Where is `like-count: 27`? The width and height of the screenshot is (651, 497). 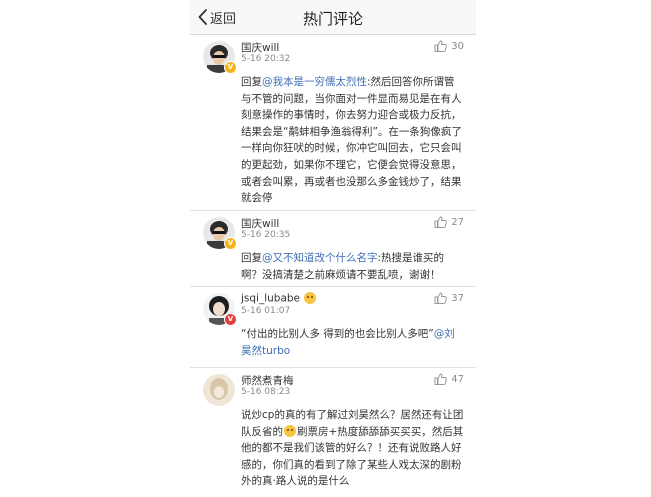 like-count: 27 is located at coordinates (457, 222).